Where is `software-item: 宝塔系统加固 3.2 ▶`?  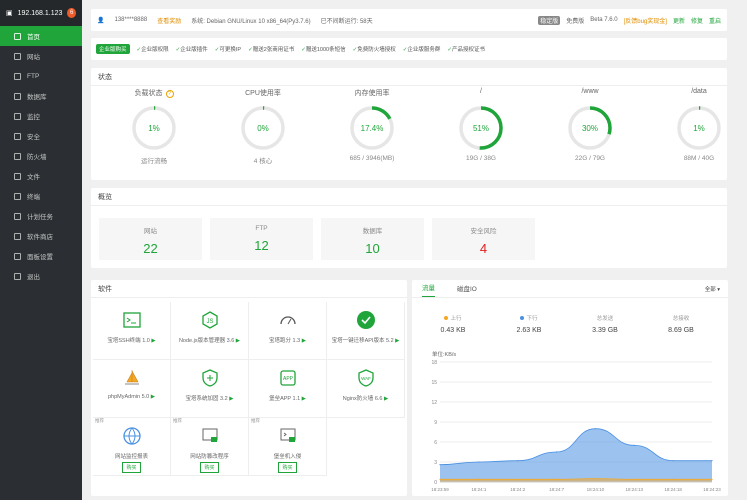 software-item: 宝塔系统加固 3.2 ▶ is located at coordinates (210, 389).